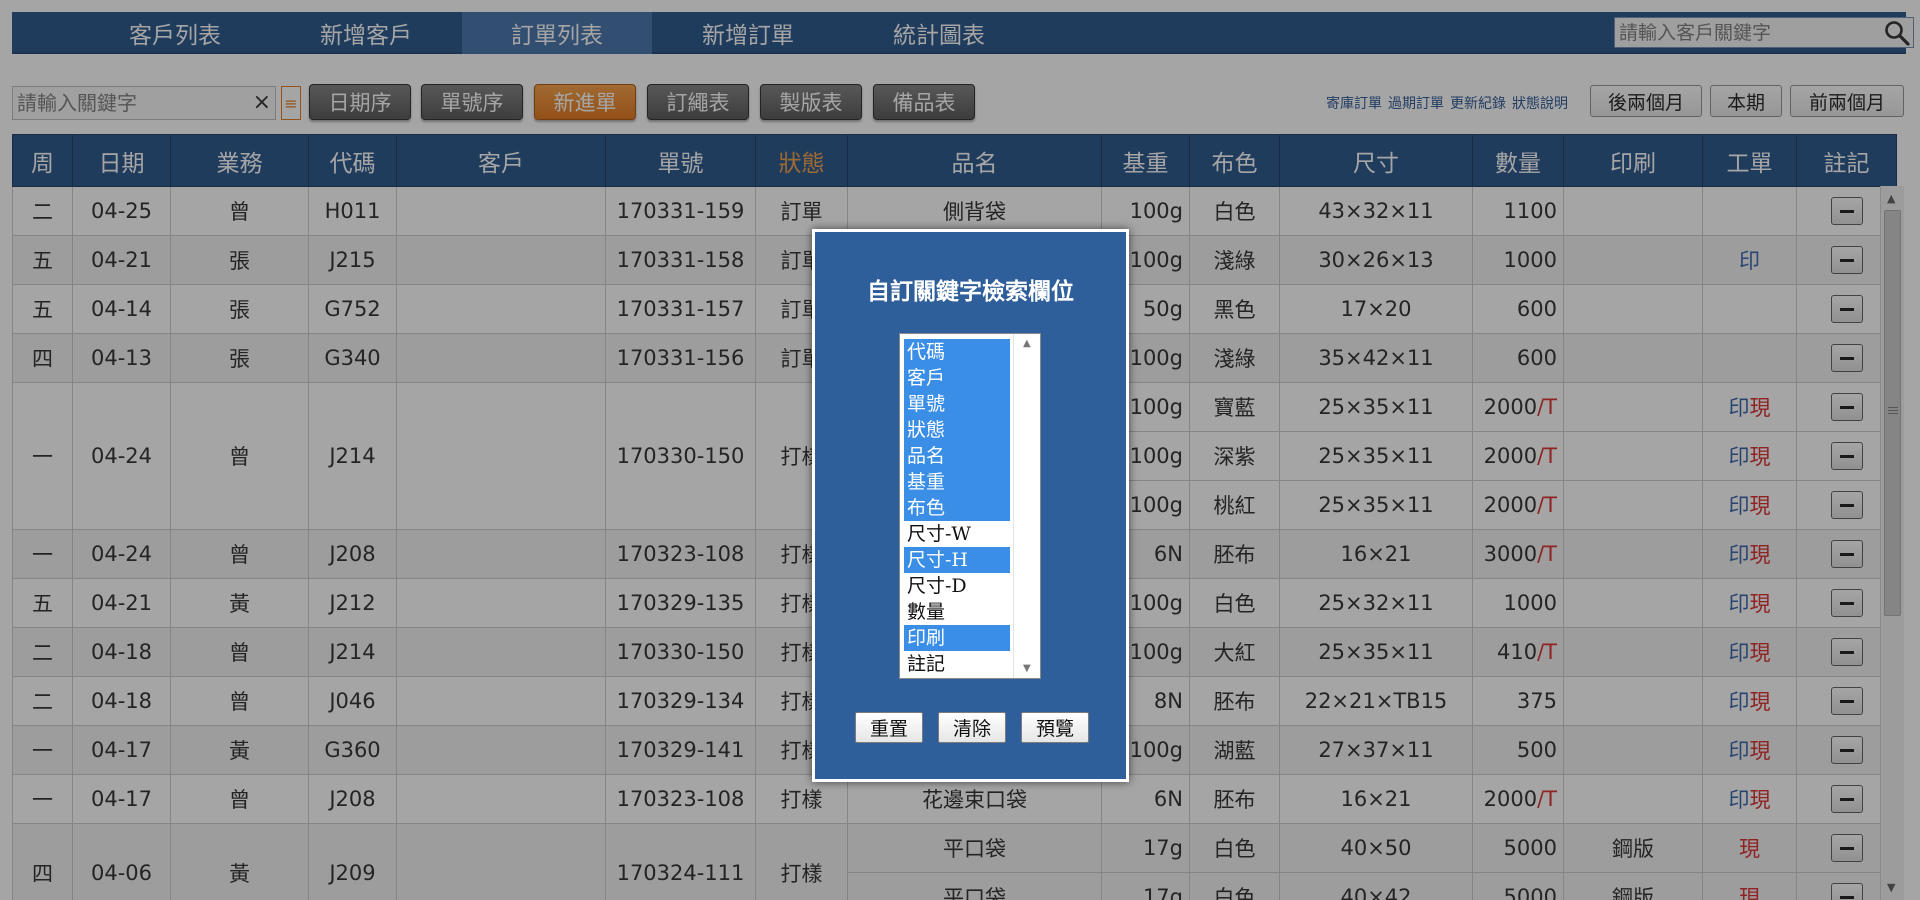 This screenshot has height=900, width=1920. I want to click on listbox-option: 客戶, so click(957, 378).